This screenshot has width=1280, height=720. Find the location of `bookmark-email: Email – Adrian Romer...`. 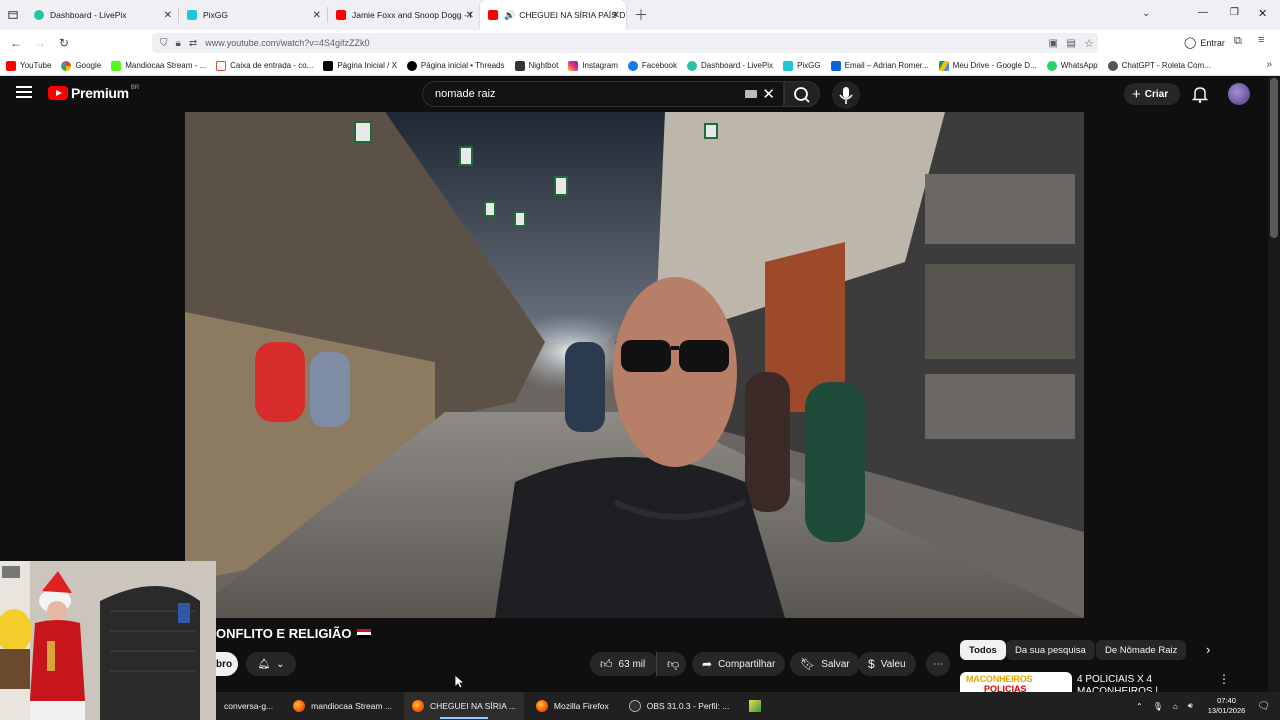

bookmark-email: Email – Adrian Romer... is located at coordinates (879, 65).